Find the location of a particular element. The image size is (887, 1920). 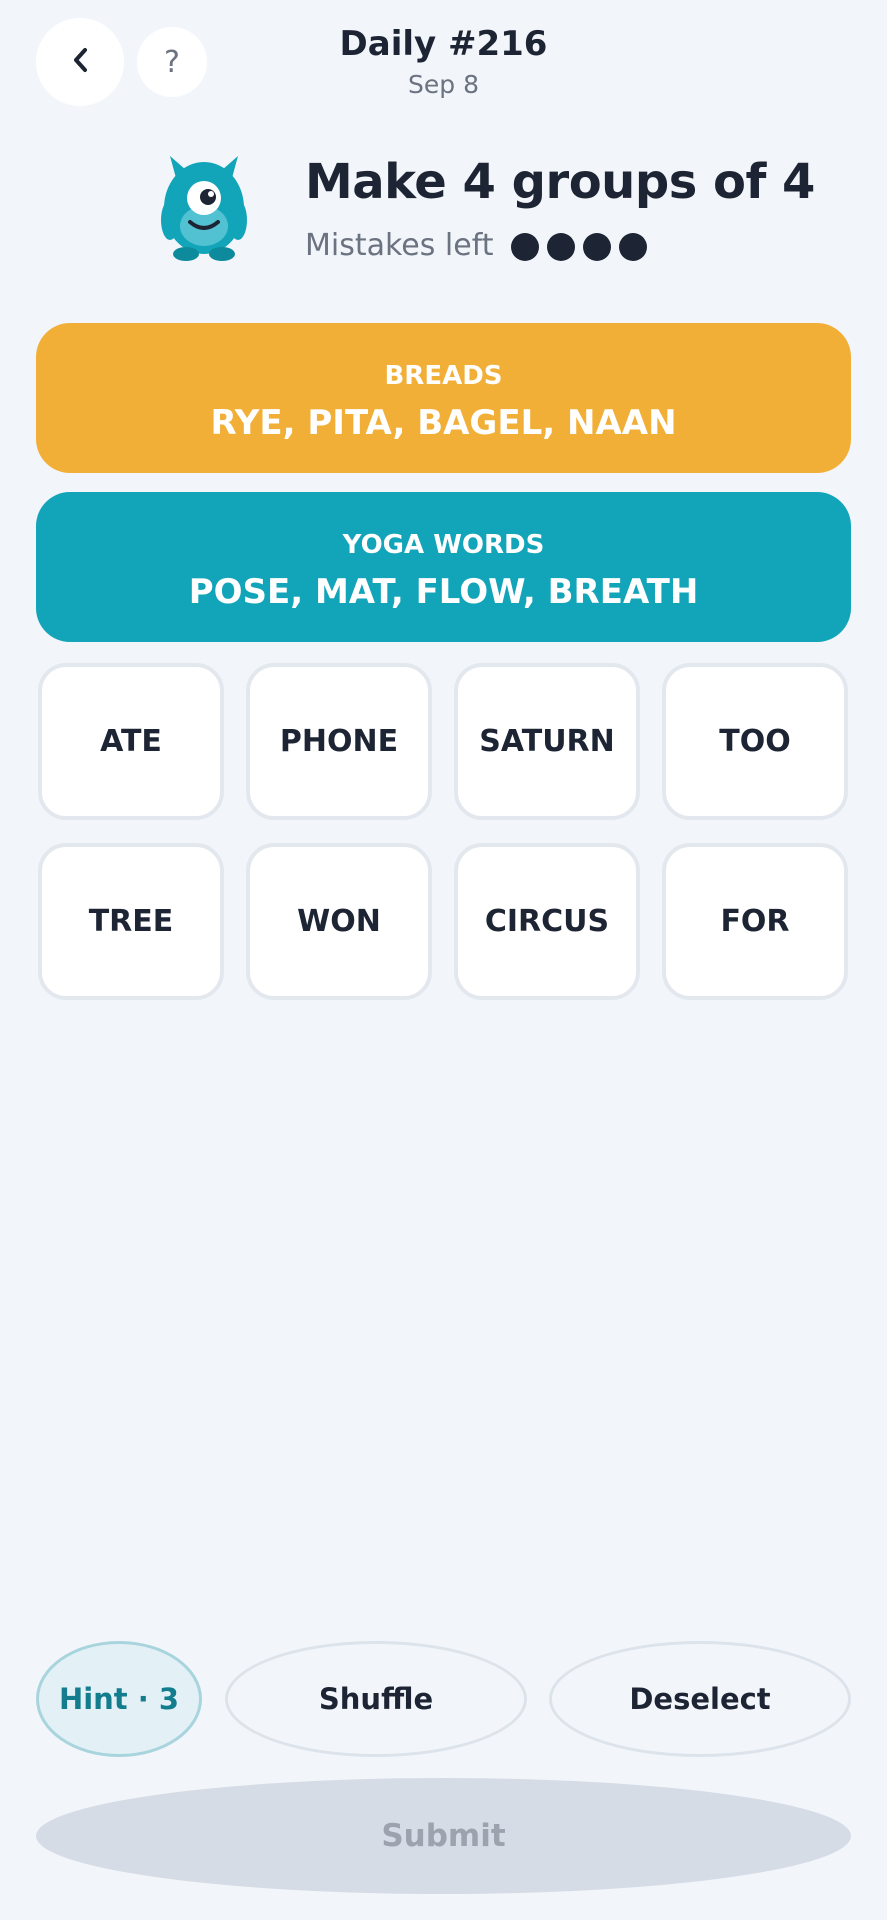

puzzle-date: Sep 8 is located at coordinates (443, 84).